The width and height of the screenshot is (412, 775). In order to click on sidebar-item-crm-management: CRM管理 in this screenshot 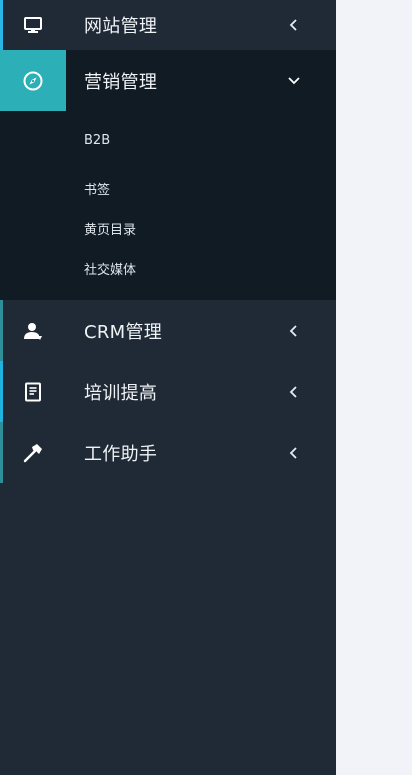, I will do `click(168, 330)`.